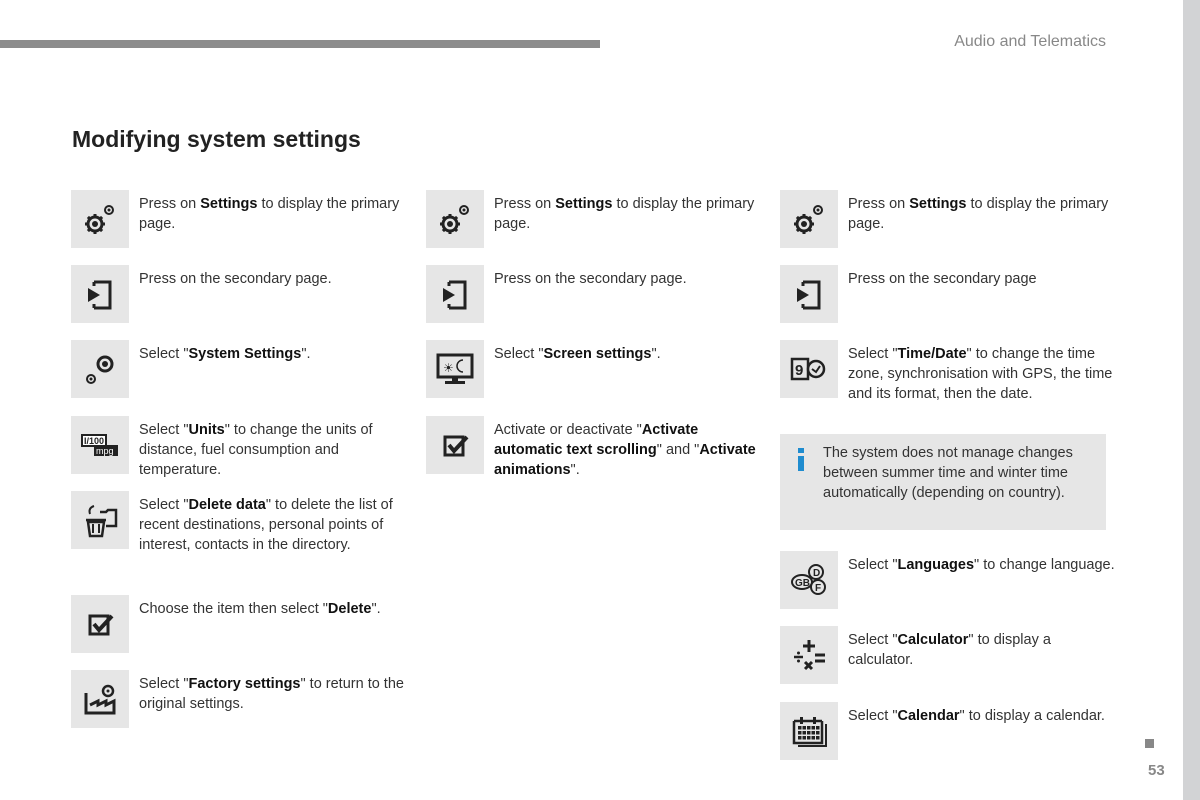 This screenshot has height=800, width=1200. I want to click on units-icon: I/100 mpg, so click(100, 445).